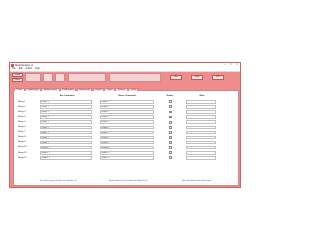 The image size is (320, 250). I want to click on set-command-field: relay9 1, so click(66, 142).